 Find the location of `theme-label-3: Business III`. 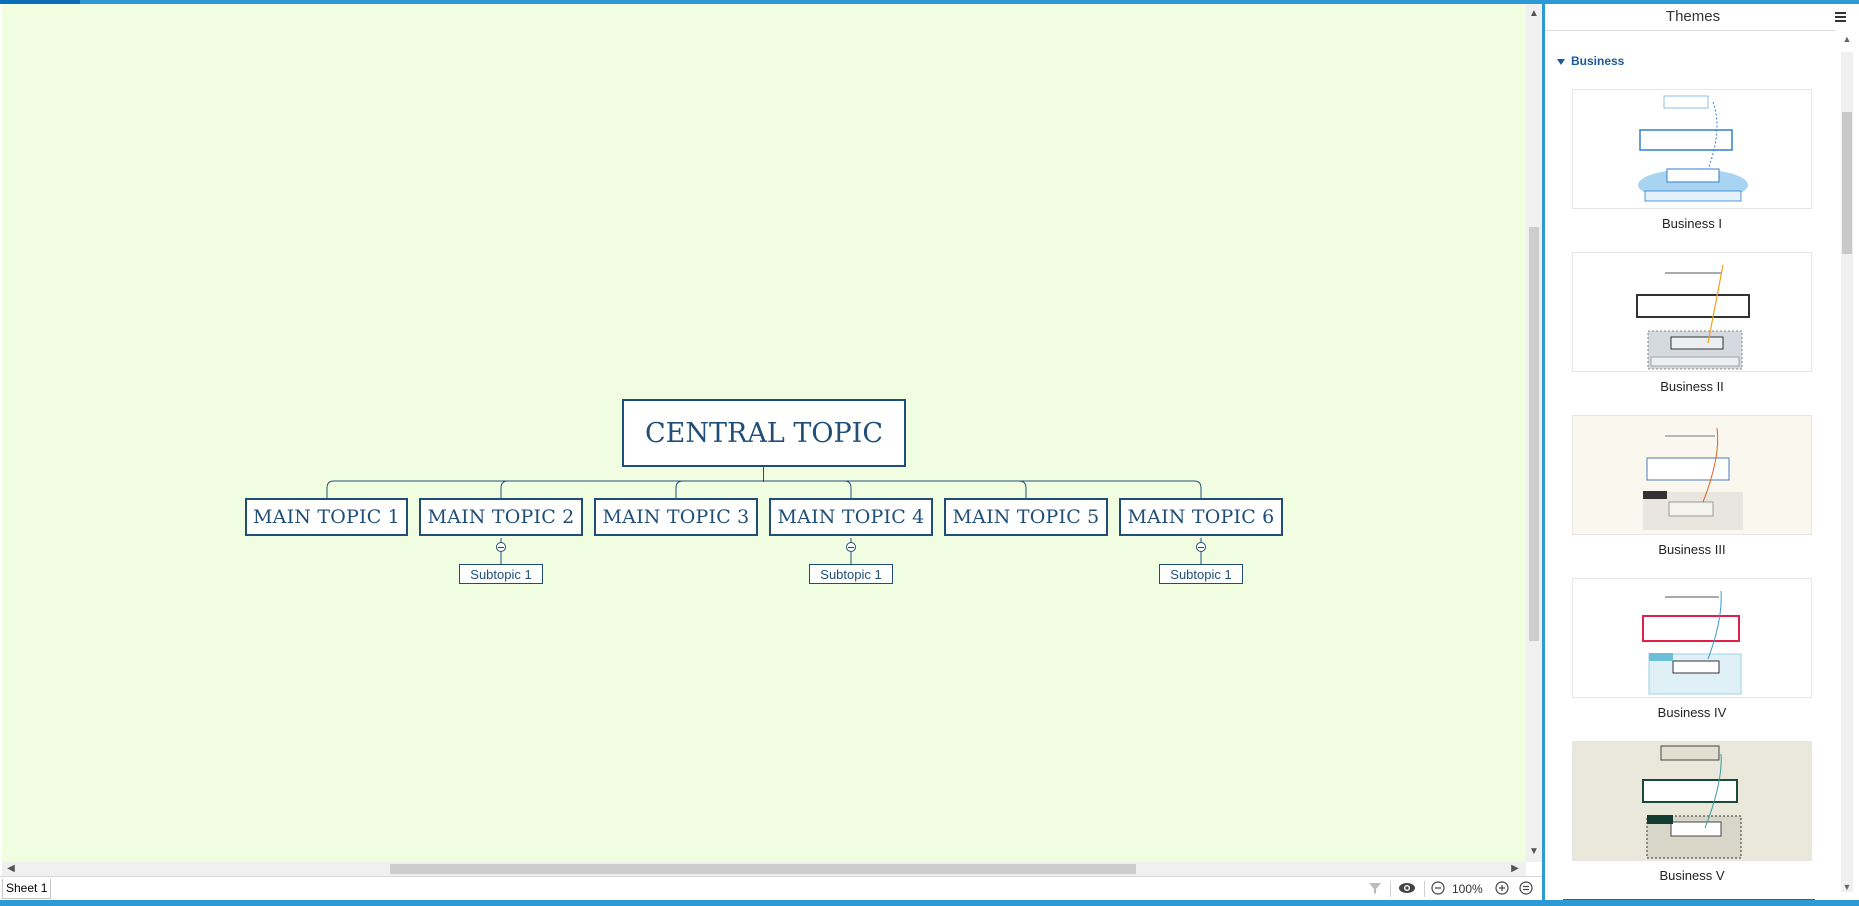

theme-label-3: Business III is located at coordinates (1692, 549).